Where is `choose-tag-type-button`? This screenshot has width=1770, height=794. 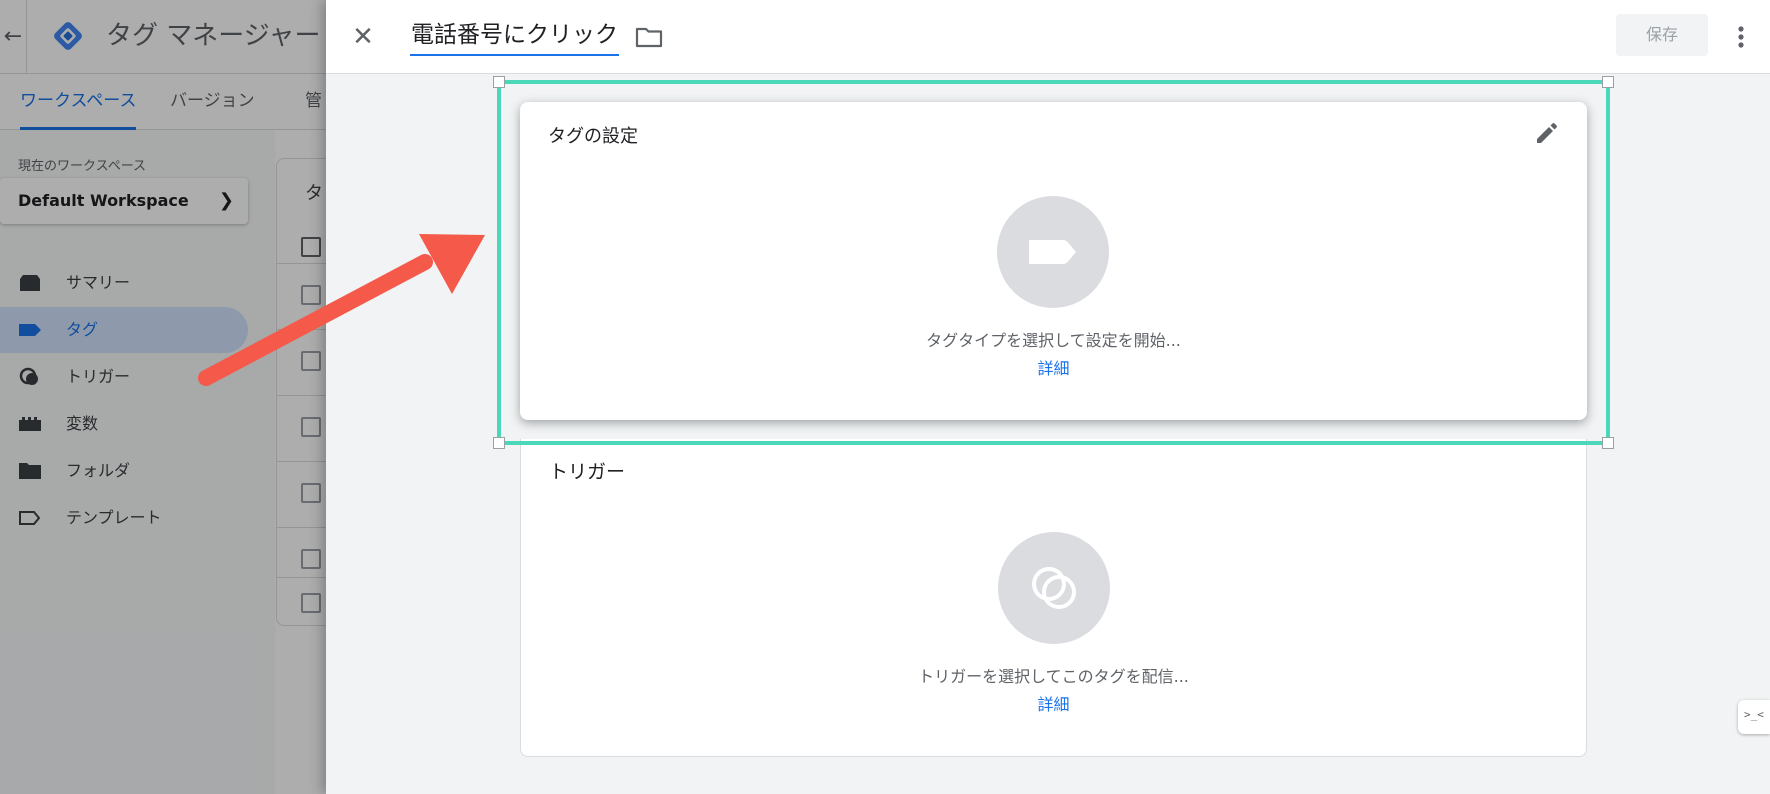
choose-tag-type-button is located at coordinates (1053, 252).